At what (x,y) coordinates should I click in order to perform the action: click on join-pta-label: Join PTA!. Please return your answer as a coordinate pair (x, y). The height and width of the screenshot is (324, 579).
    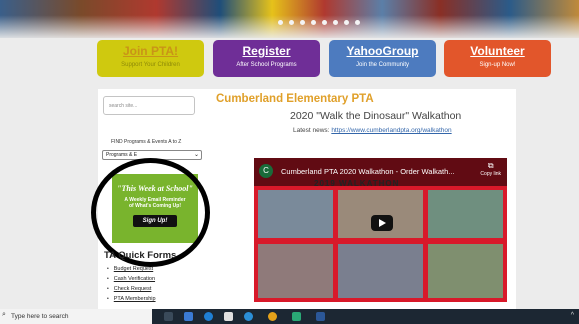
    Looking at the image, I should click on (150, 51).